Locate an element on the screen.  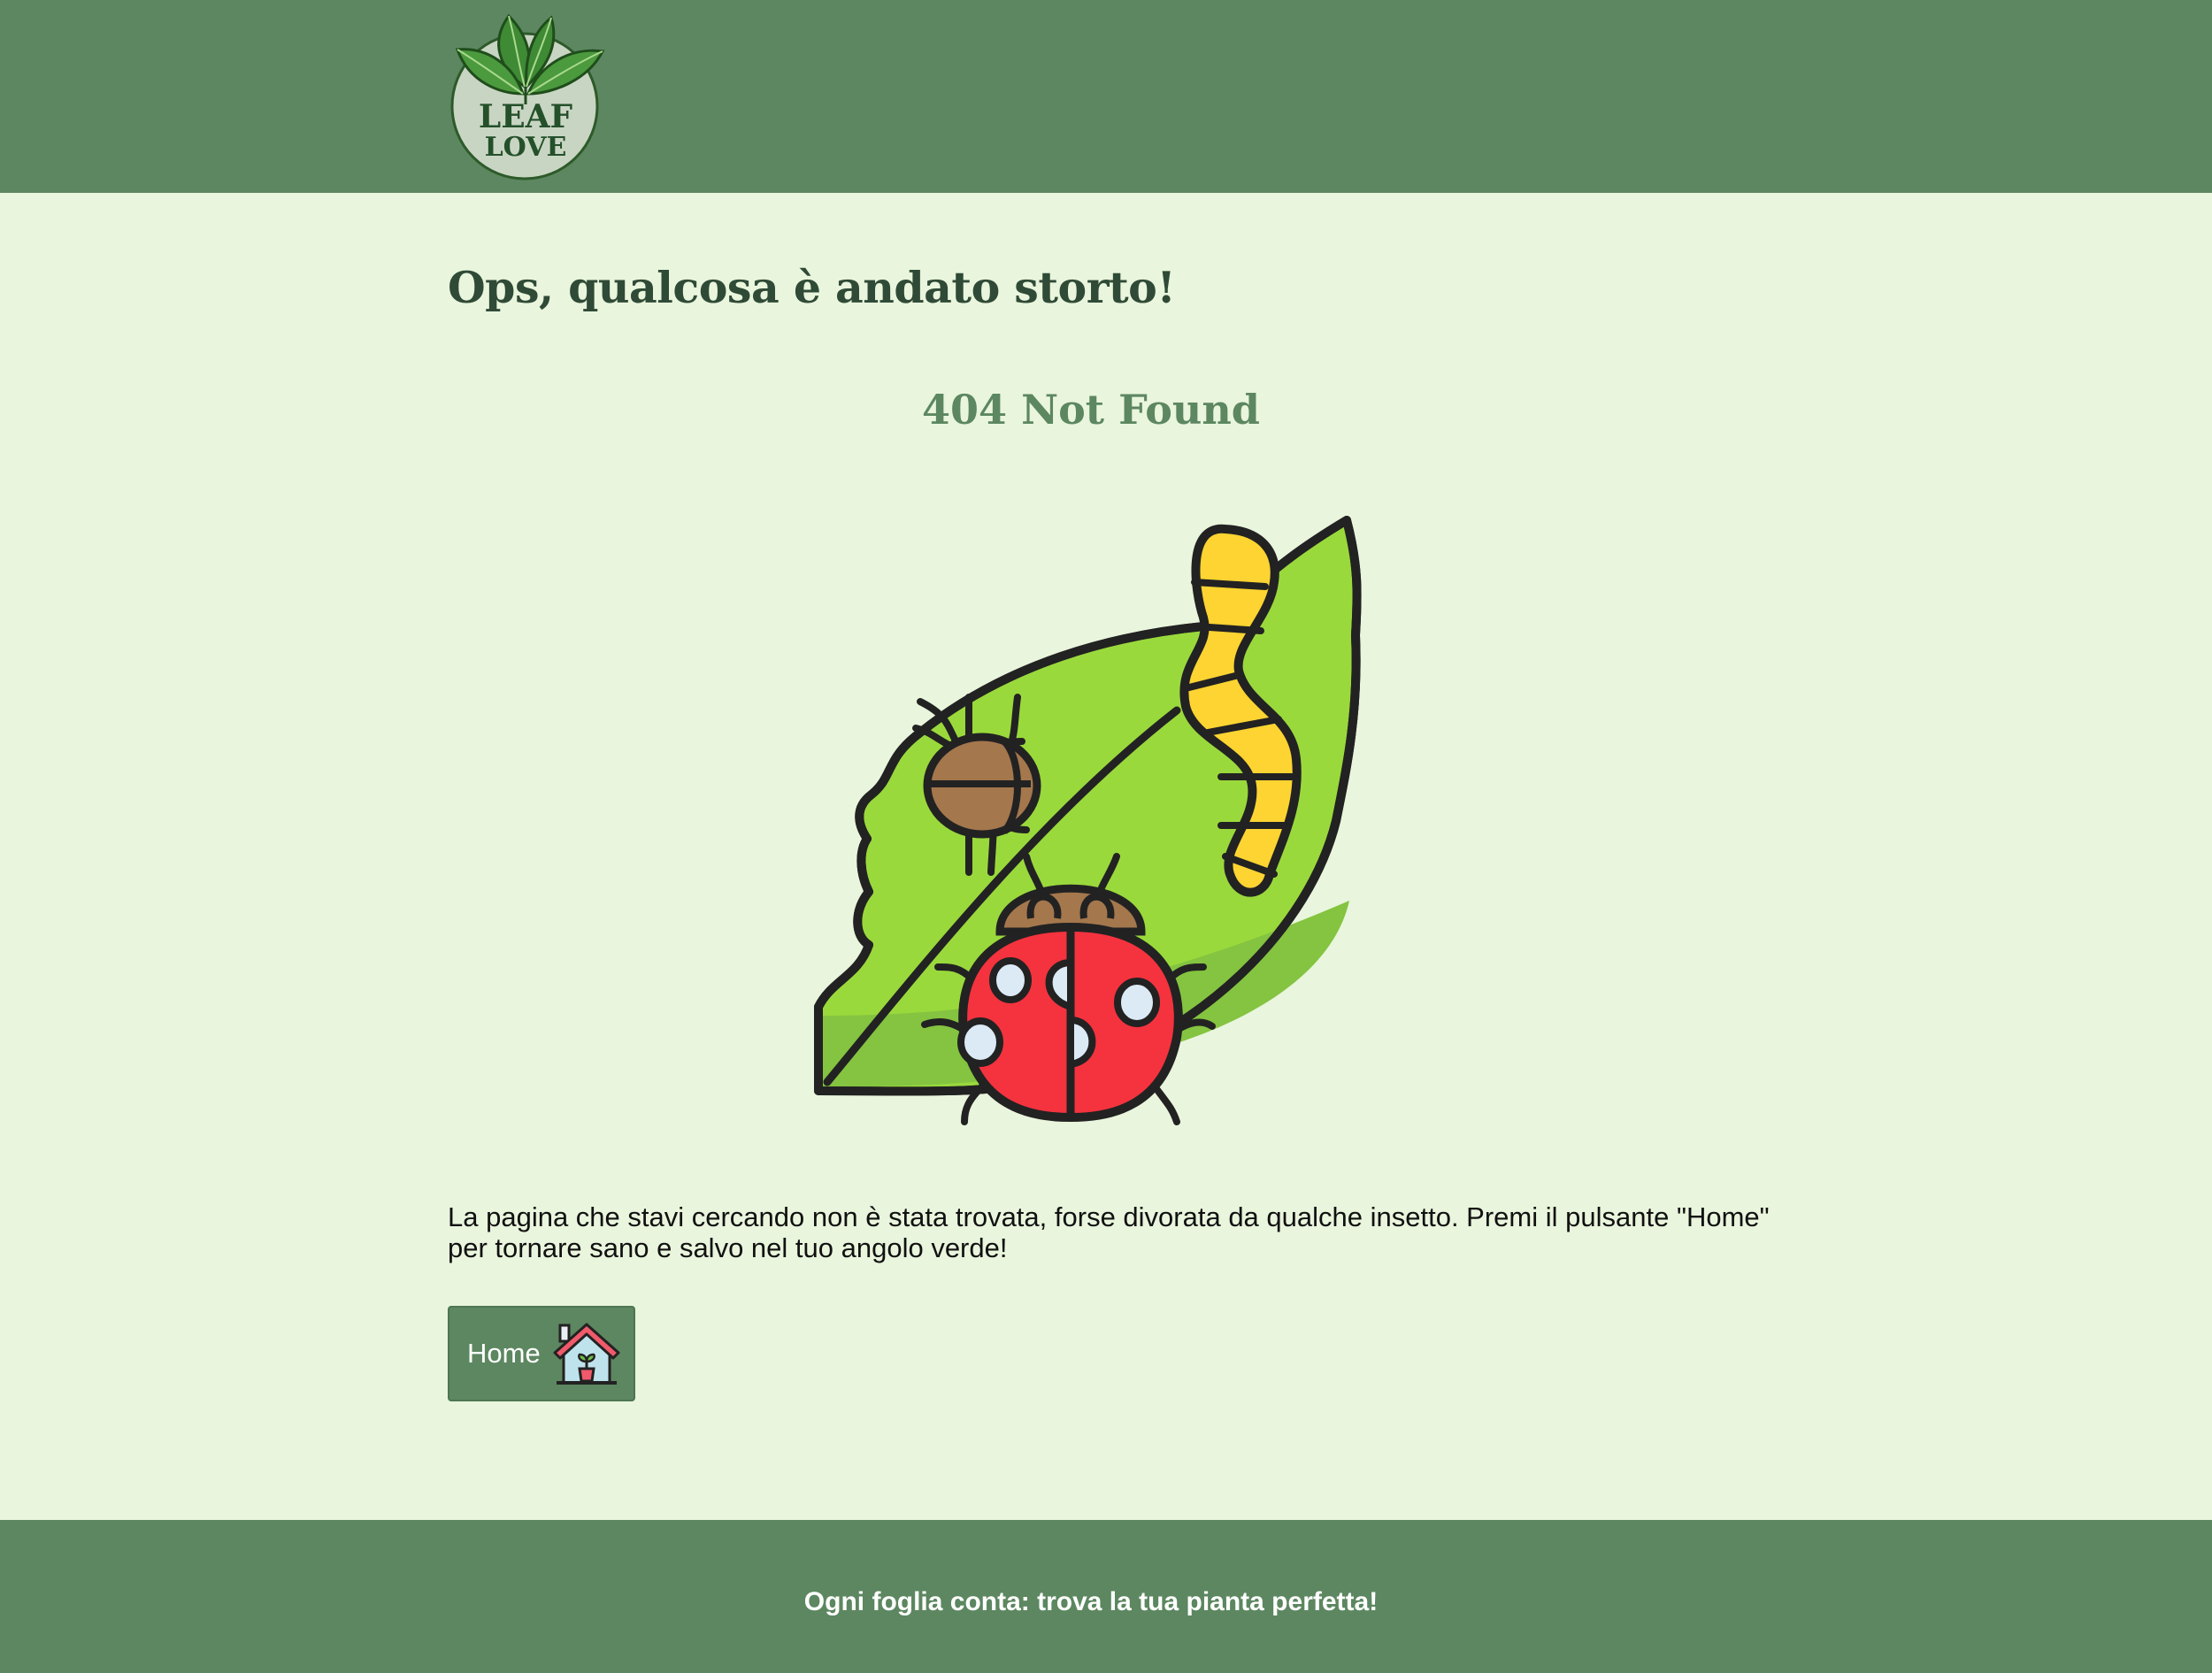
home-button: Home is located at coordinates (541, 1354).